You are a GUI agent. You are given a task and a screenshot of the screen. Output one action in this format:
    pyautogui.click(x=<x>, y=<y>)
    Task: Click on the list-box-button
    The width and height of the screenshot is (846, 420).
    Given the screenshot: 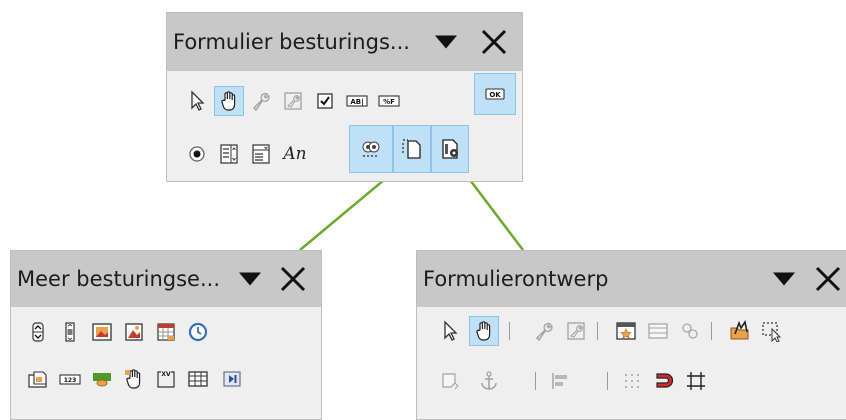 What is the action you would take?
    pyautogui.click(x=229, y=154)
    